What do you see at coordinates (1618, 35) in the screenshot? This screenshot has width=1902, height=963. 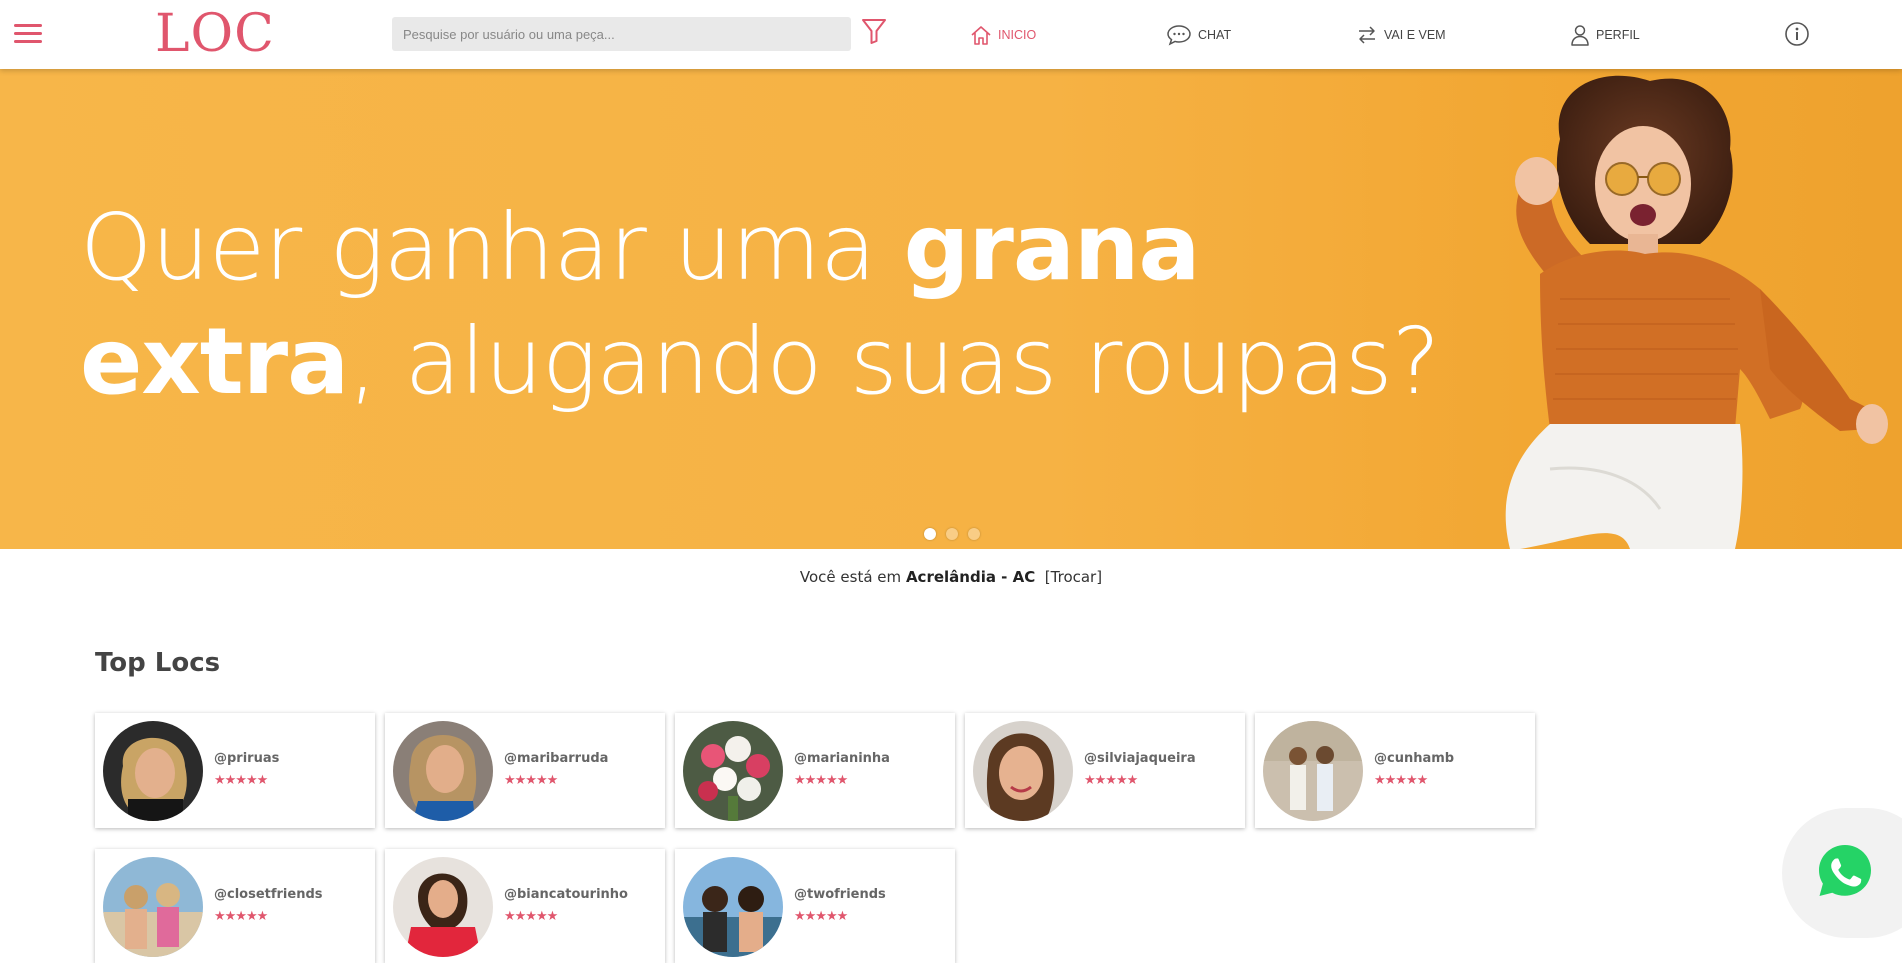 I see `nav-perfil-label: PERFIL` at bounding box center [1618, 35].